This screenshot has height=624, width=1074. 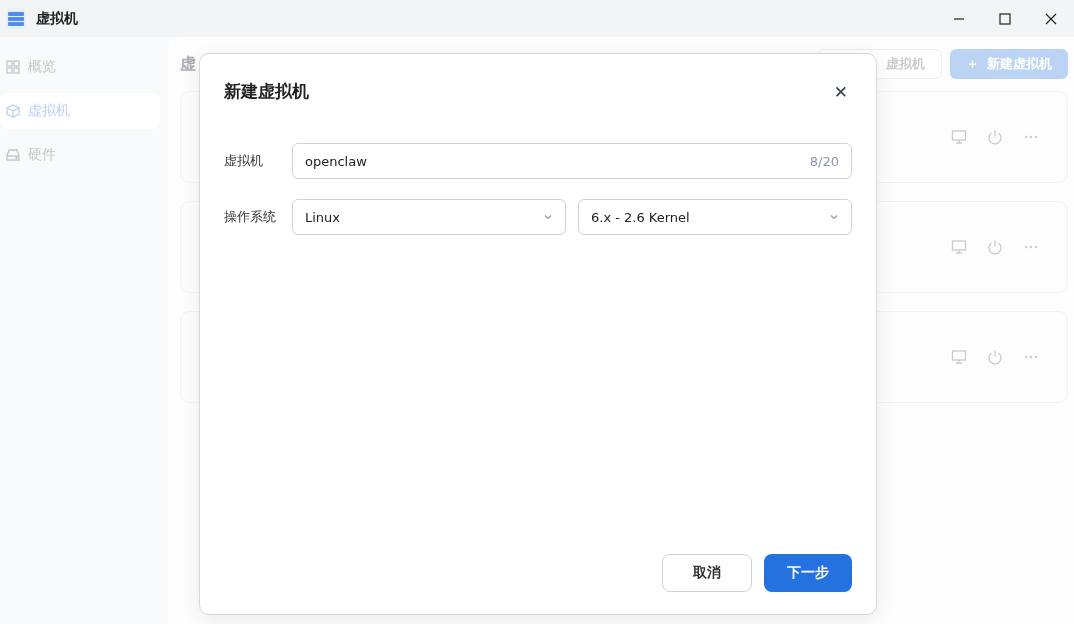 What do you see at coordinates (707, 573) in the screenshot?
I see `cancel-button: 取消` at bounding box center [707, 573].